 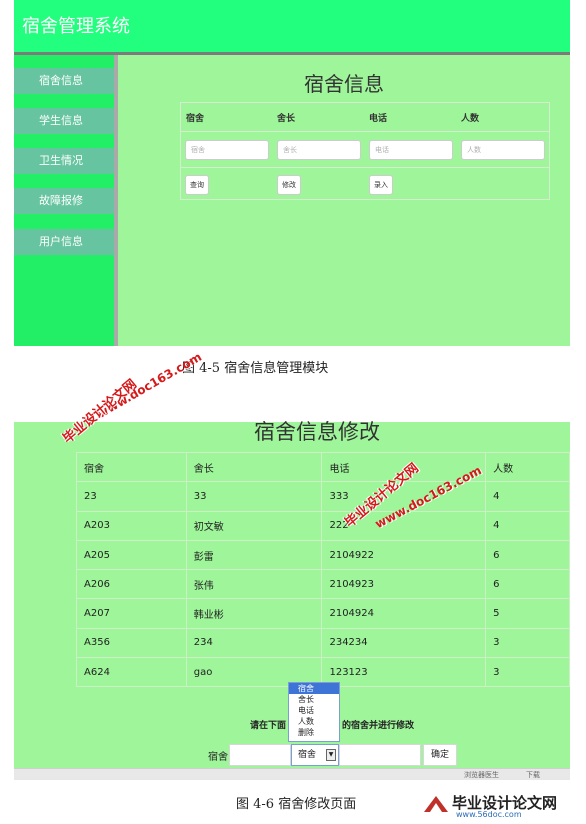 What do you see at coordinates (436, 804) in the screenshot?
I see `logo-icon` at bounding box center [436, 804].